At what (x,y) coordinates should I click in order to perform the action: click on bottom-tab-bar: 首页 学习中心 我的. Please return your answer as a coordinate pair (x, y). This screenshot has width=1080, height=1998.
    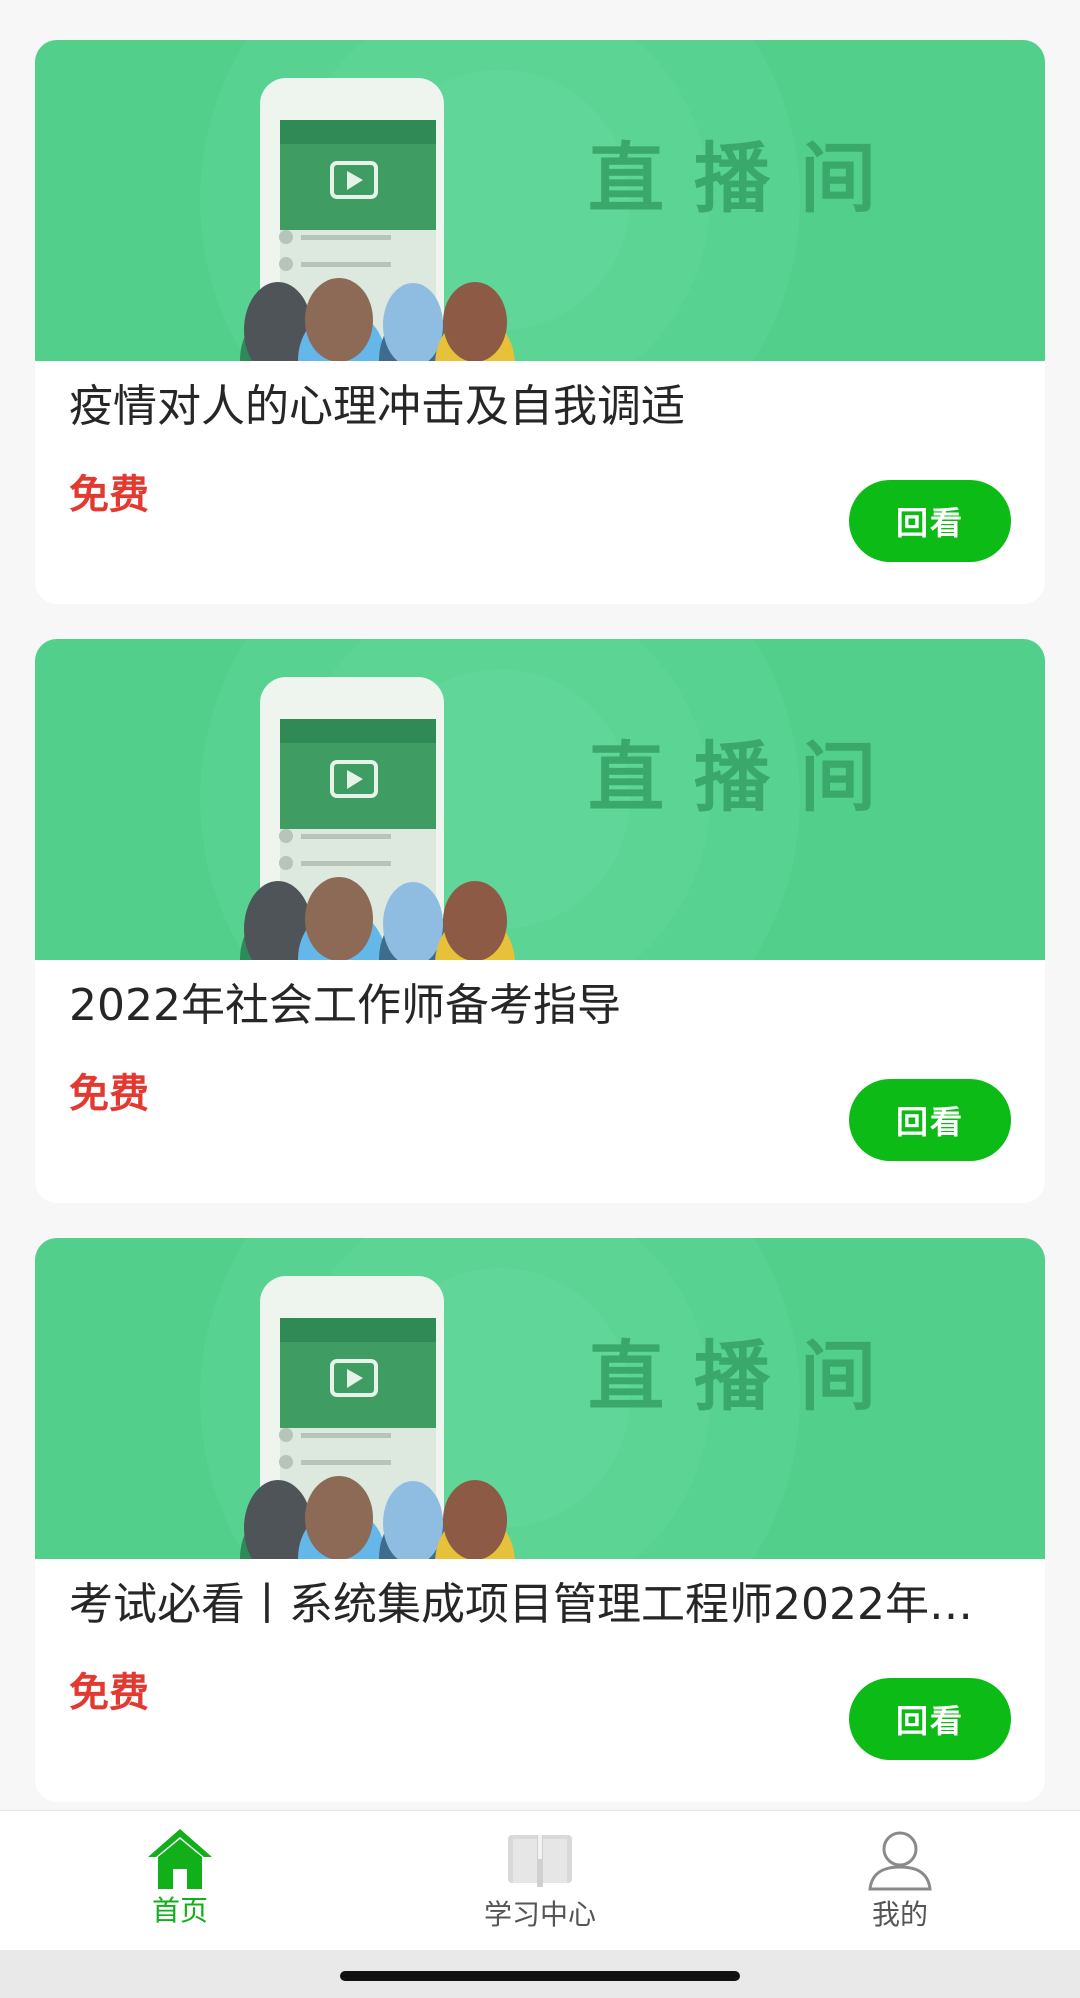
    Looking at the image, I should click on (540, 1880).